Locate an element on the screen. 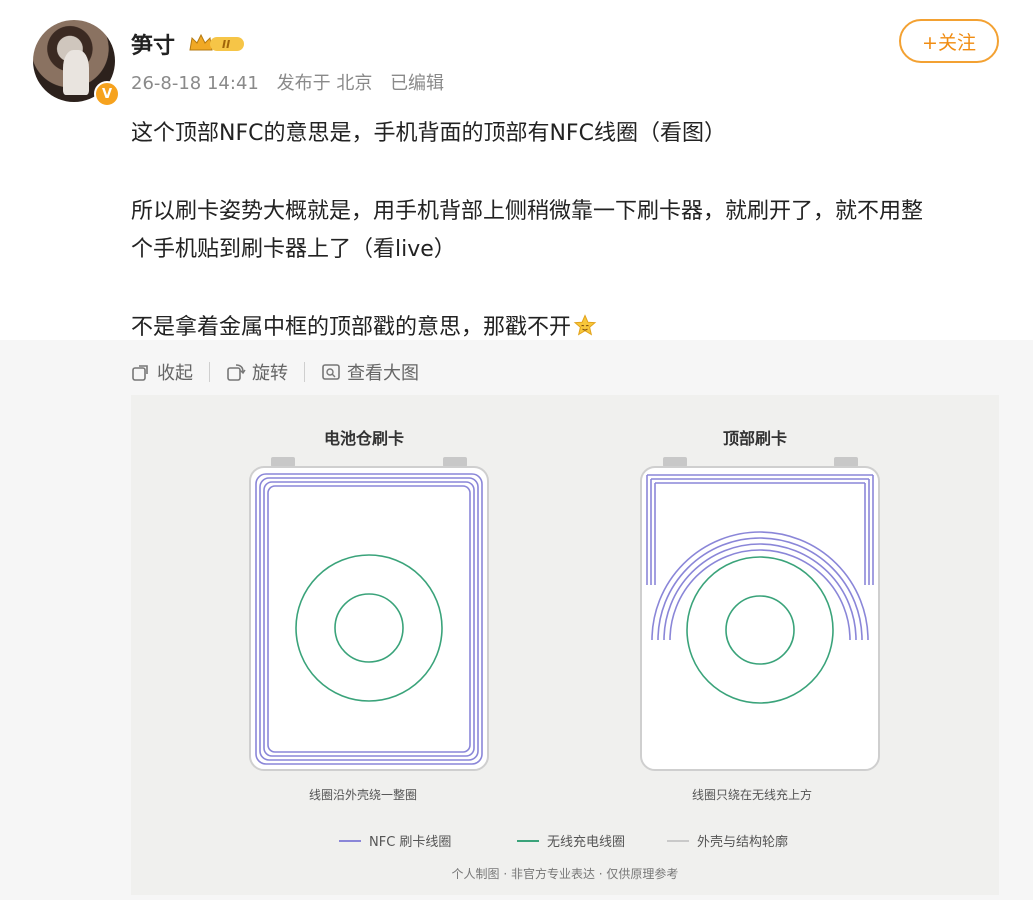 The height and width of the screenshot is (900, 1033). collapse-icon is located at coordinates (140, 373).